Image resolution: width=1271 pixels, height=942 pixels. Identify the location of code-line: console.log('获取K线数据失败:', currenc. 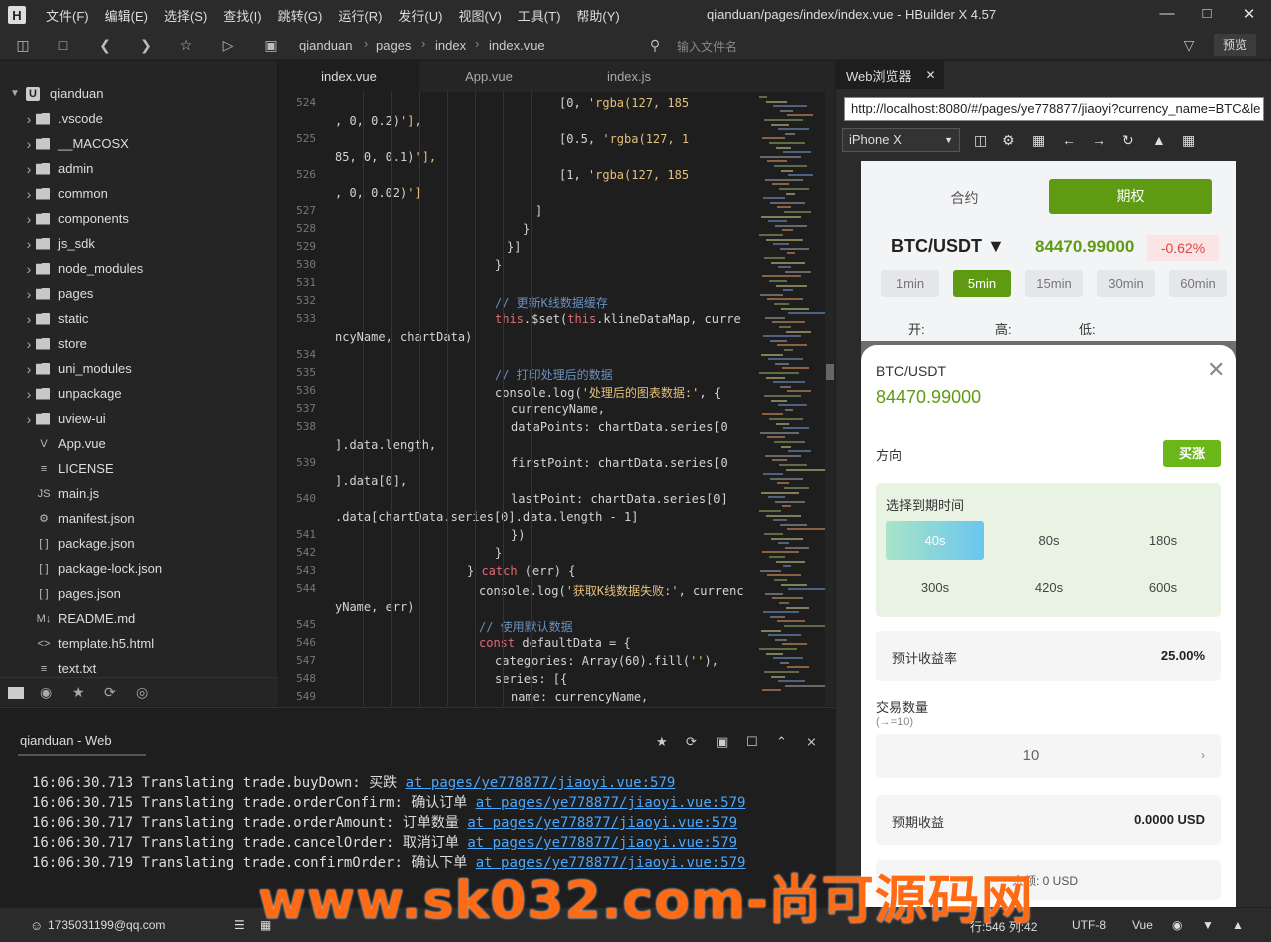
(611, 590).